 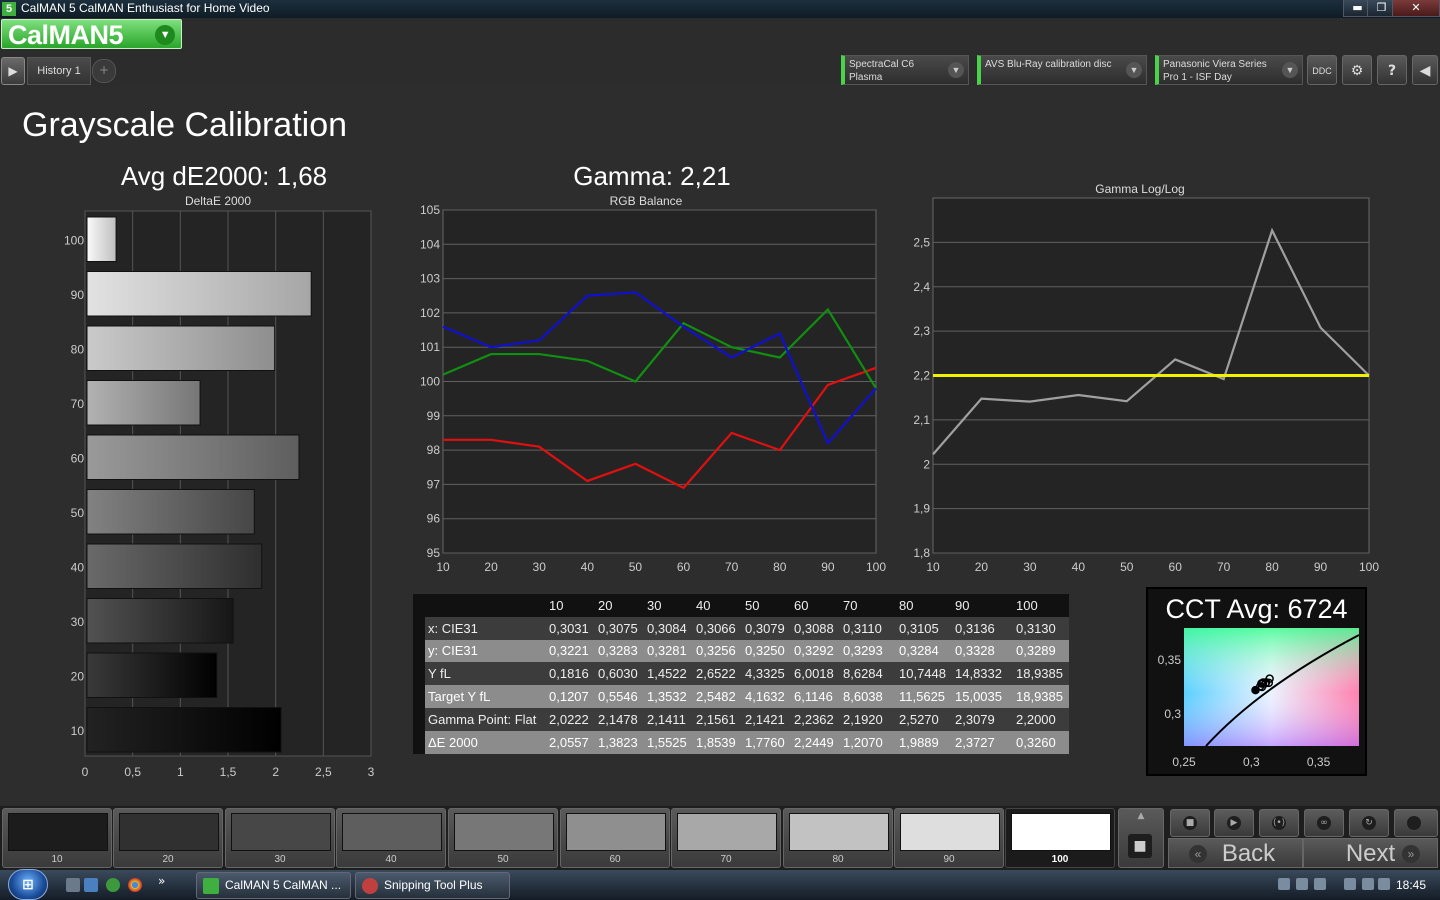 What do you see at coordinates (168, 838) in the screenshot?
I see `patch-20: 20` at bounding box center [168, 838].